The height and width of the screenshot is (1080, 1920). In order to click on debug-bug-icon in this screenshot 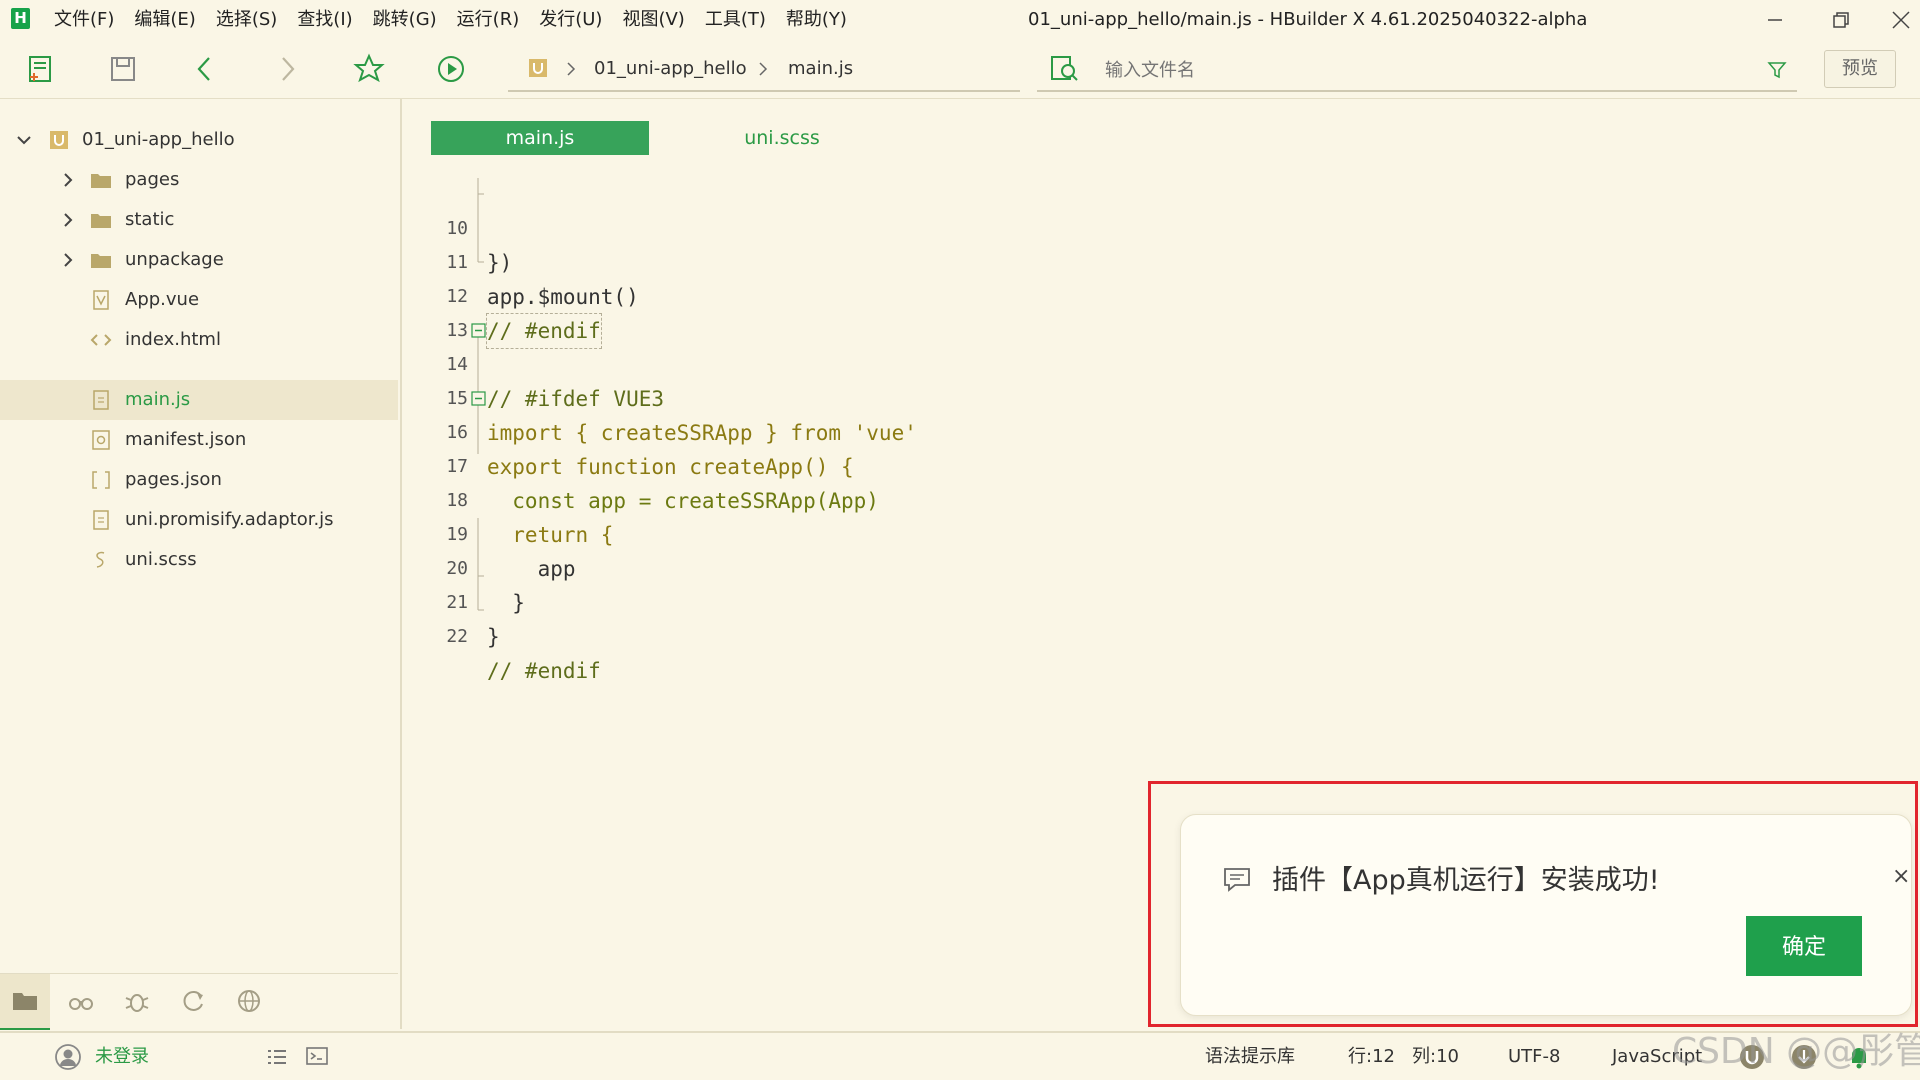, I will do `click(137, 1001)`.